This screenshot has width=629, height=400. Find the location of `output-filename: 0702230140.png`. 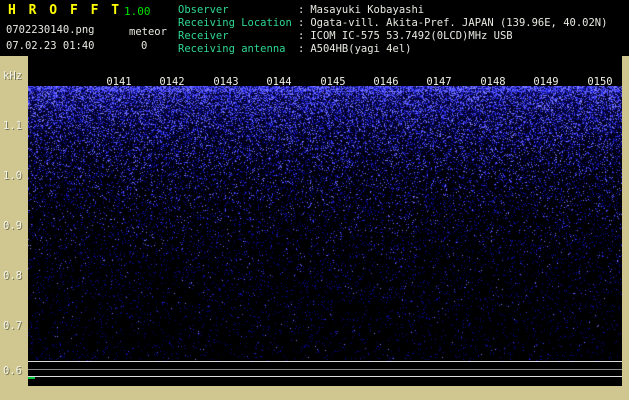

output-filename: 0702230140.png is located at coordinates (50, 30).